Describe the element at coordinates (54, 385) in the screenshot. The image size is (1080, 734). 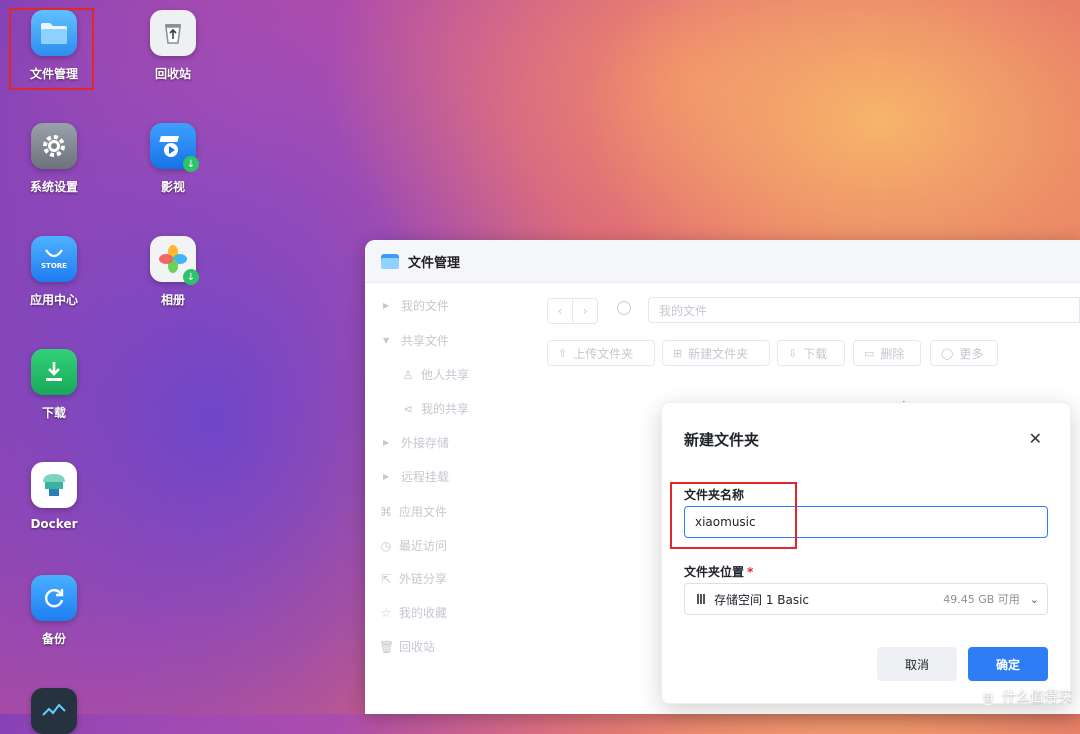
I see `desktop-icon-download: 下载` at that location.